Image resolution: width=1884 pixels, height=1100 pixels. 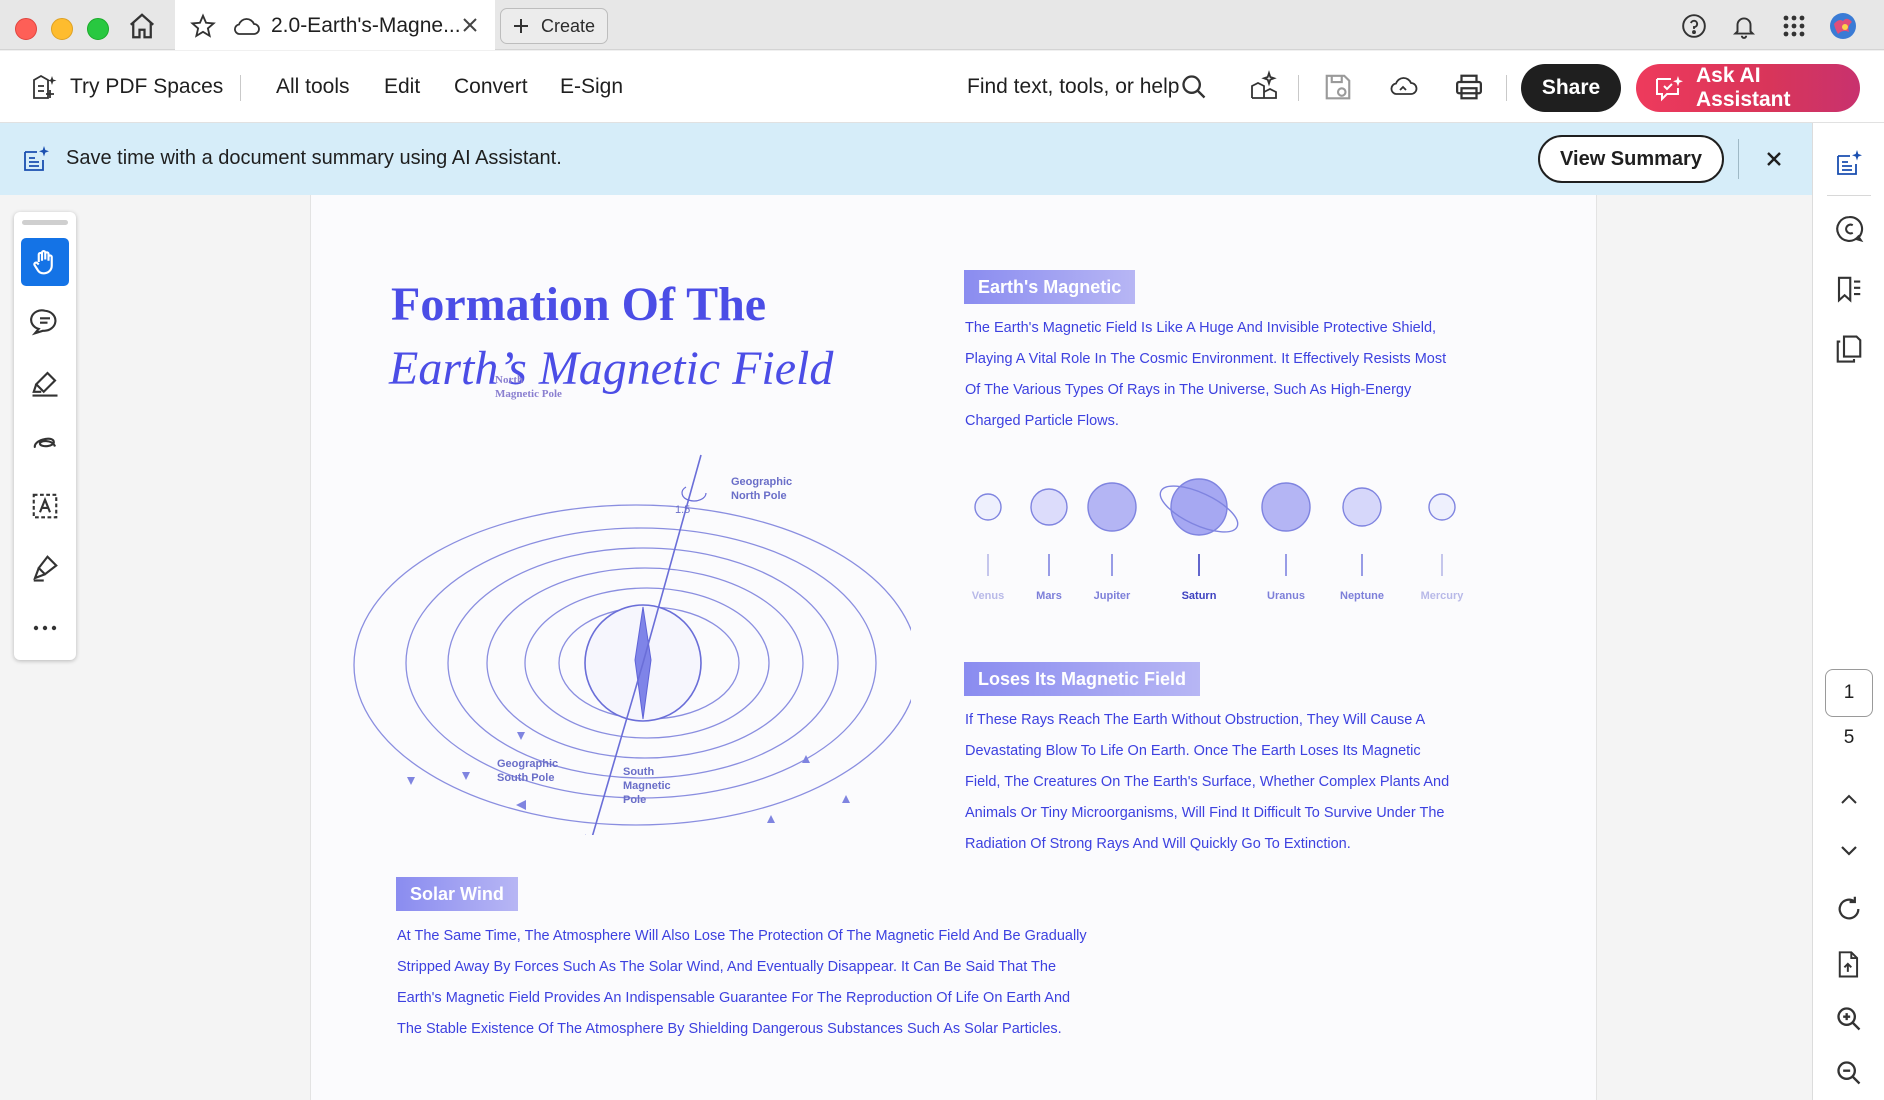 What do you see at coordinates (1849, 163) in the screenshot?
I see `ai-summary-panel-icon` at bounding box center [1849, 163].